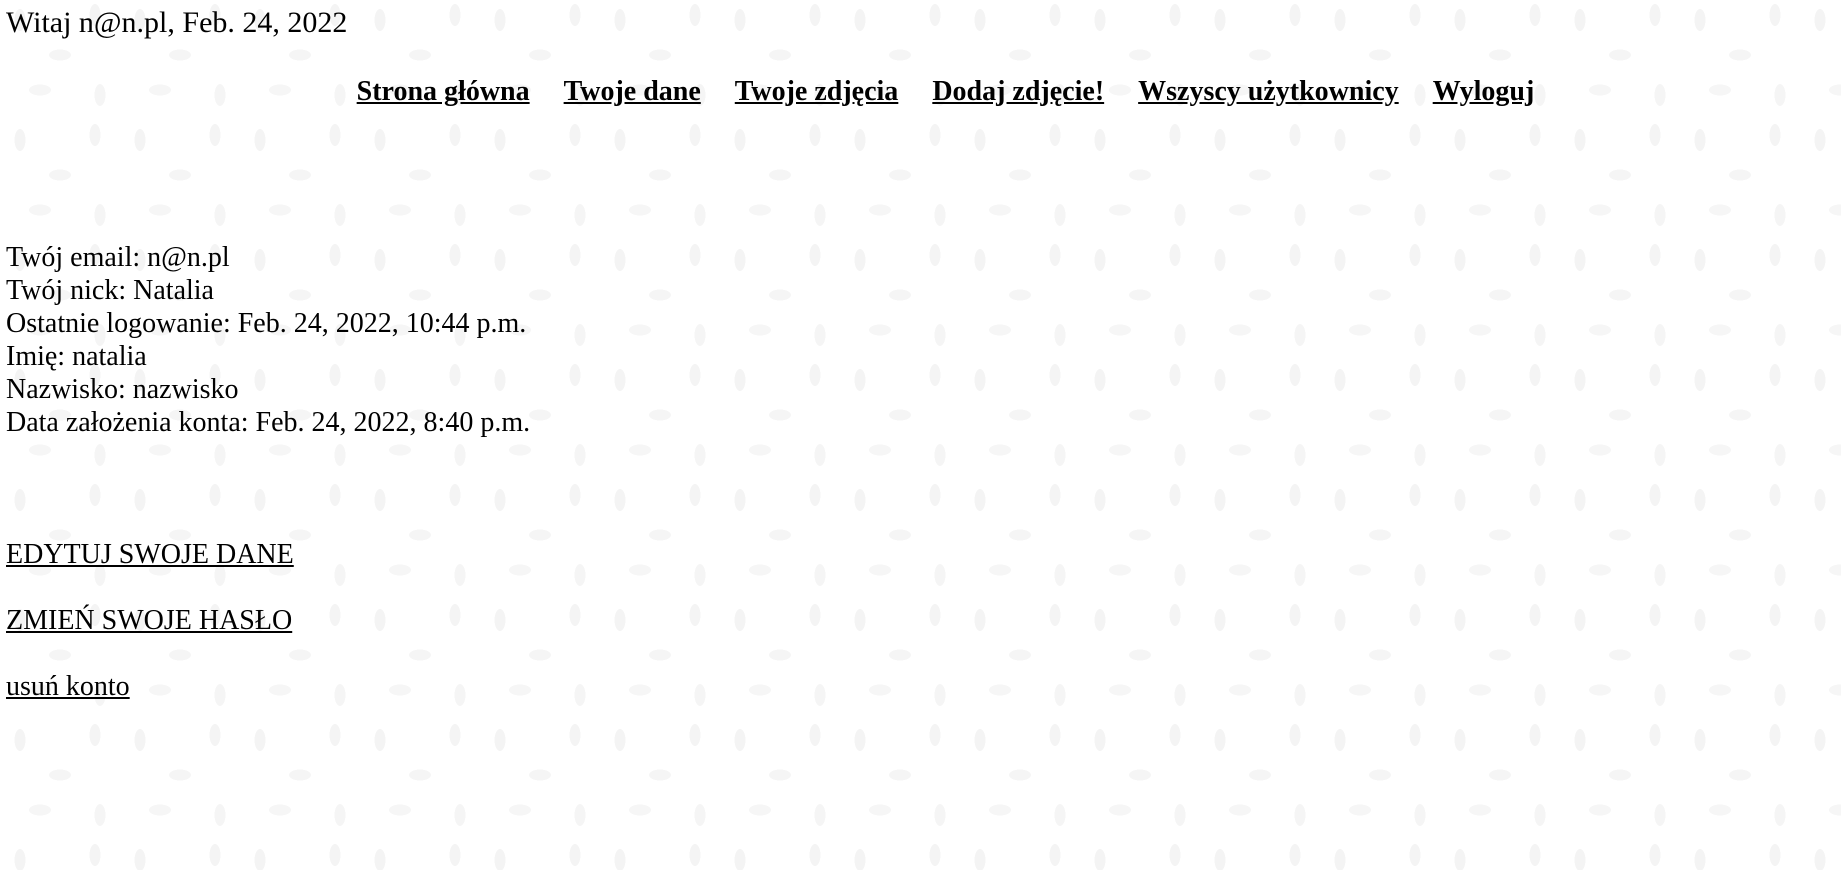  What do you see at coordinates (150, 555) in the screenshot?
I see `edit-data-link: EDYTUJ SWOJE DANE` at bounding box center [150, 555].